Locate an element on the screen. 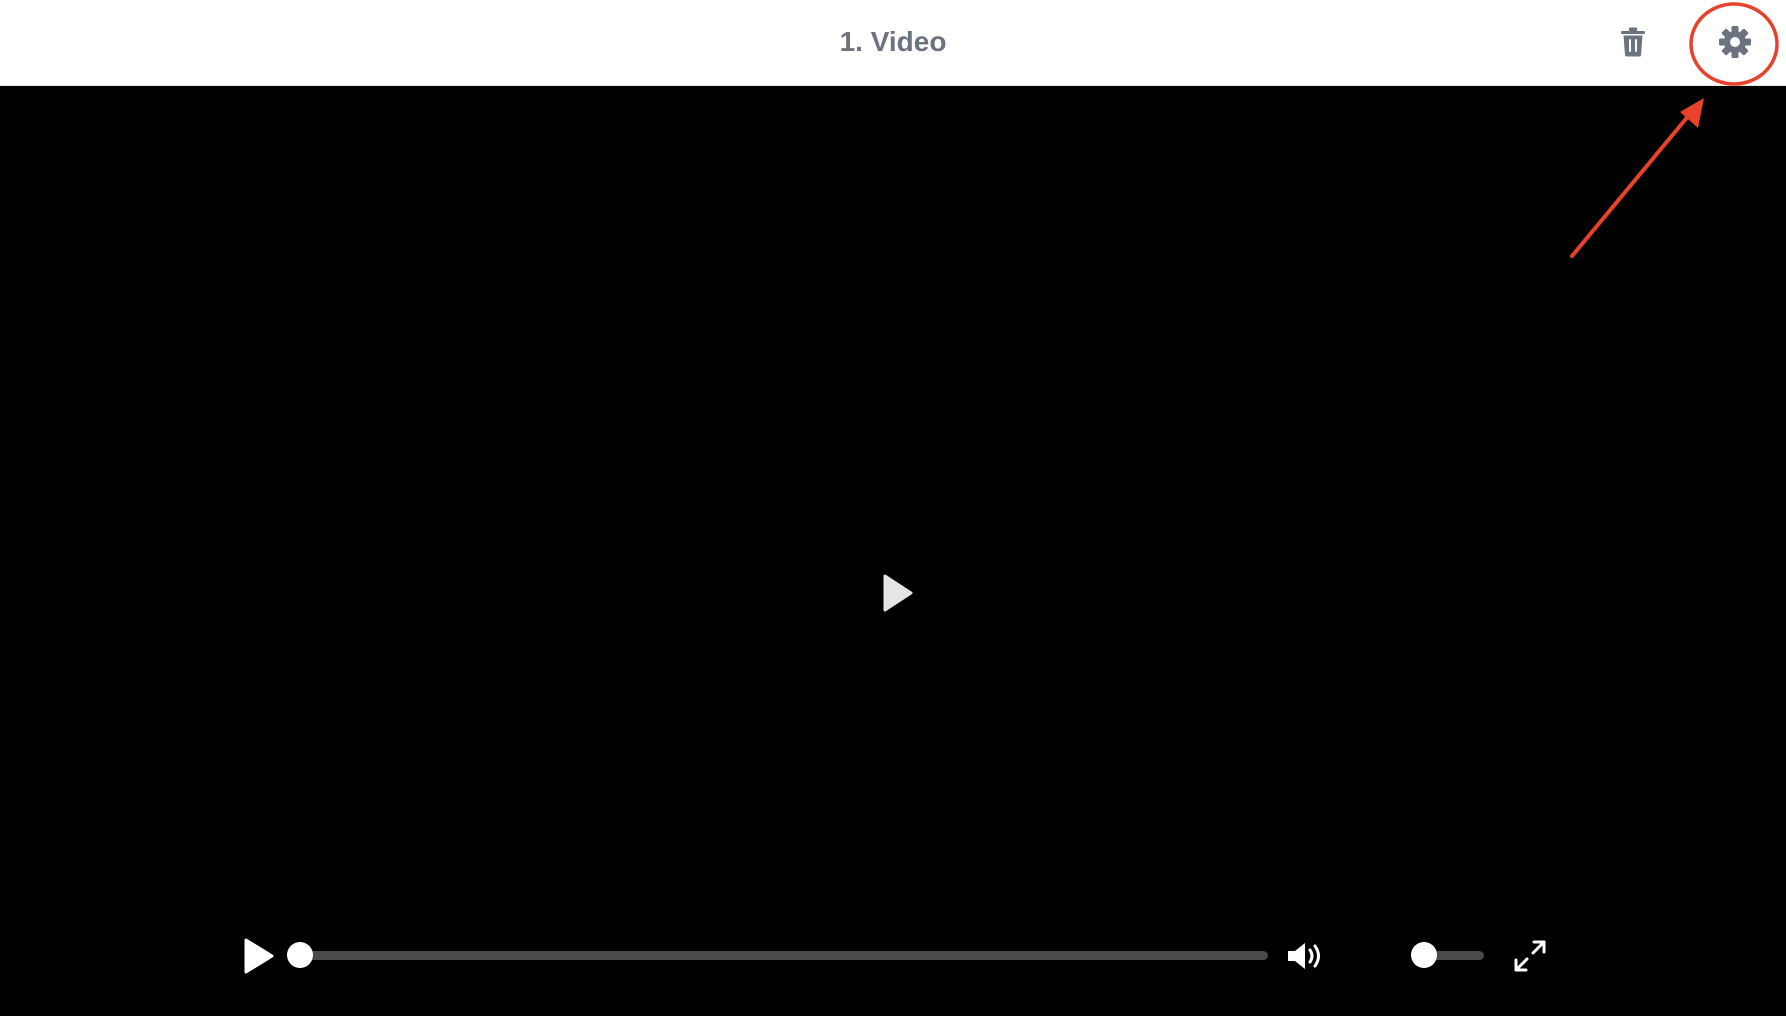  fullscreen-button is located at coordinates (1530, 956).